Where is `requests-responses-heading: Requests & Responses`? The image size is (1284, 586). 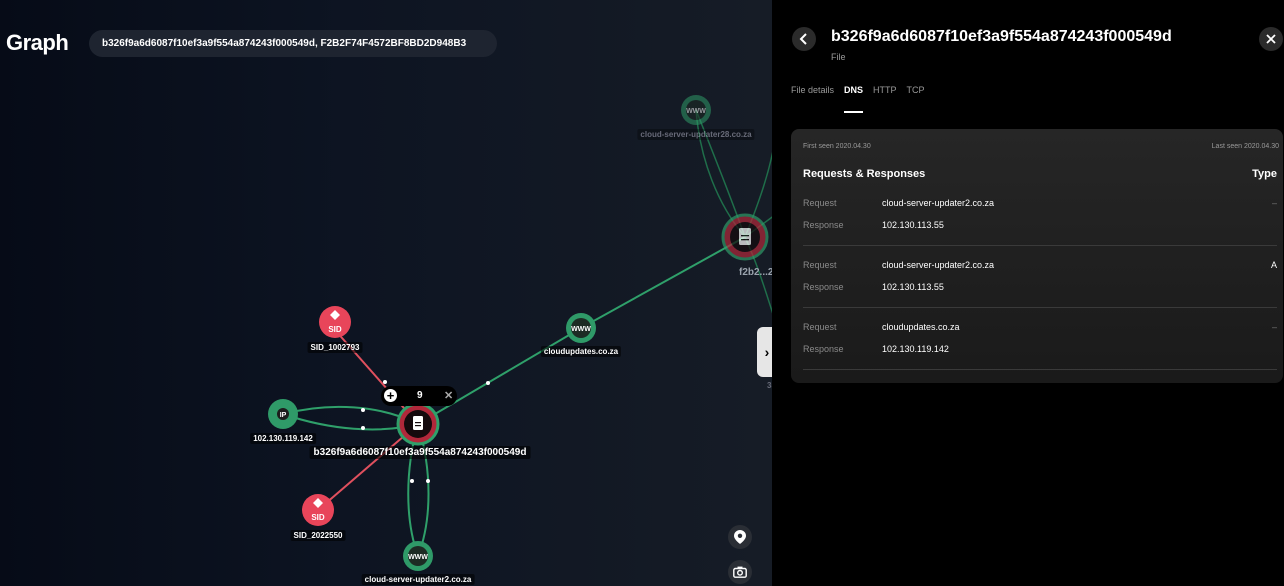 requests-responses-heading: Requests & Responses is located at coordinates (864, 174).